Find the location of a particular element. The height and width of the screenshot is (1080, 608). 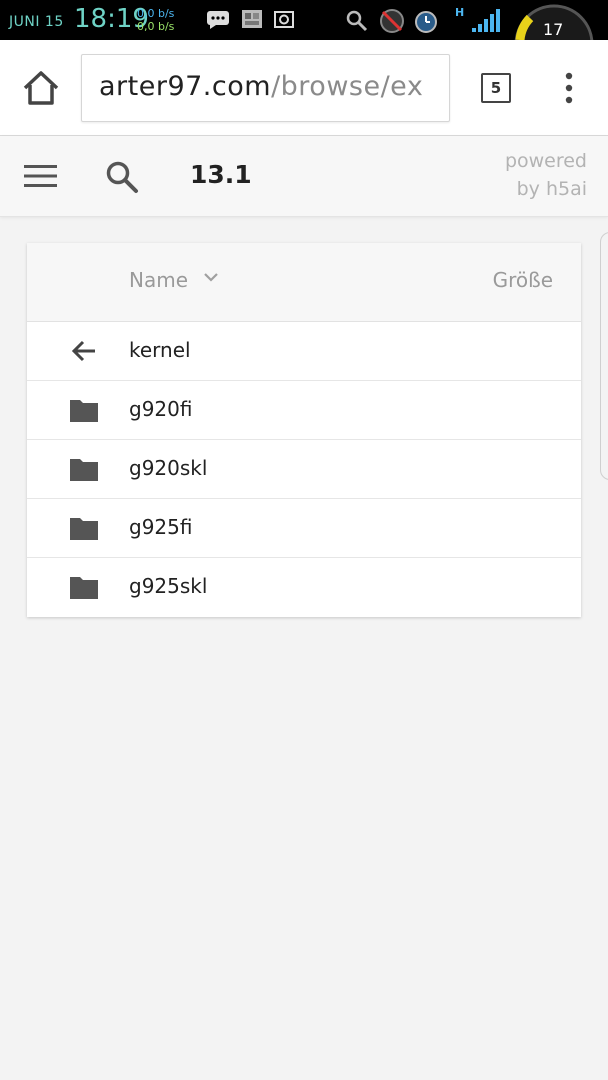

overflow-menu-icon is located at coordinates (569, 88).